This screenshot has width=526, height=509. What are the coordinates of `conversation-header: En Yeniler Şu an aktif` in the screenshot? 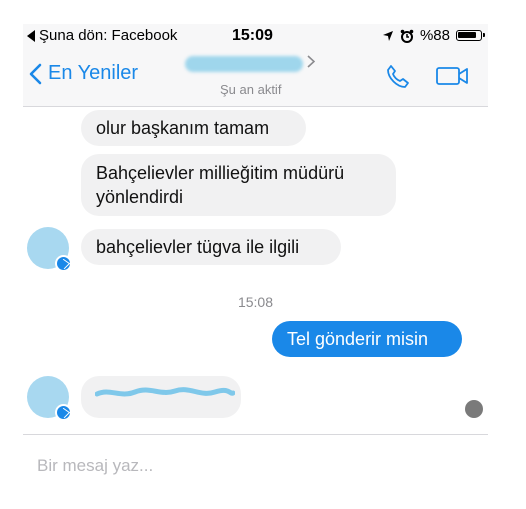 It's located at (255, 77).